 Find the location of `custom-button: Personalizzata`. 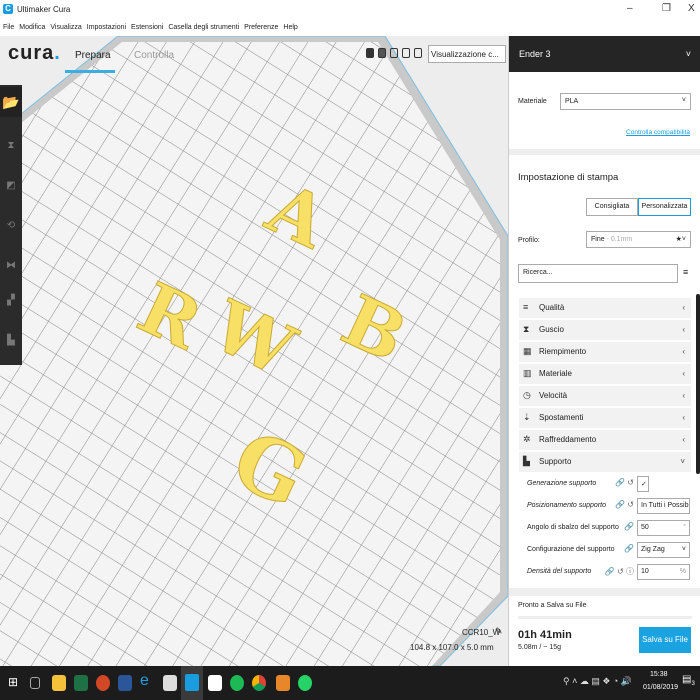

custom-button: Personalizzata is located at coordinates (664, 207).